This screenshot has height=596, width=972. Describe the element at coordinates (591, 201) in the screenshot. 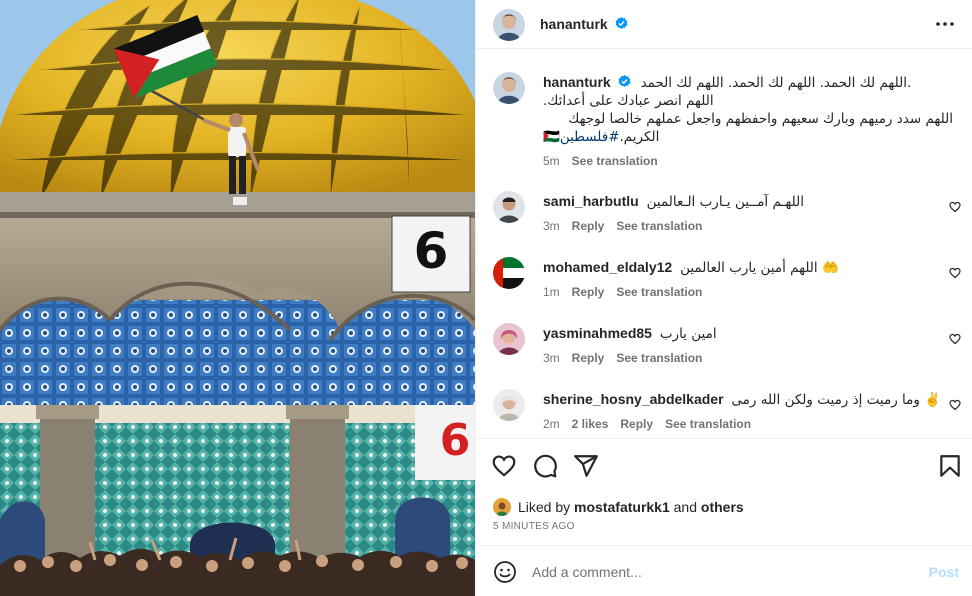

I see `comment-username: sami_harbutlu` at that location.